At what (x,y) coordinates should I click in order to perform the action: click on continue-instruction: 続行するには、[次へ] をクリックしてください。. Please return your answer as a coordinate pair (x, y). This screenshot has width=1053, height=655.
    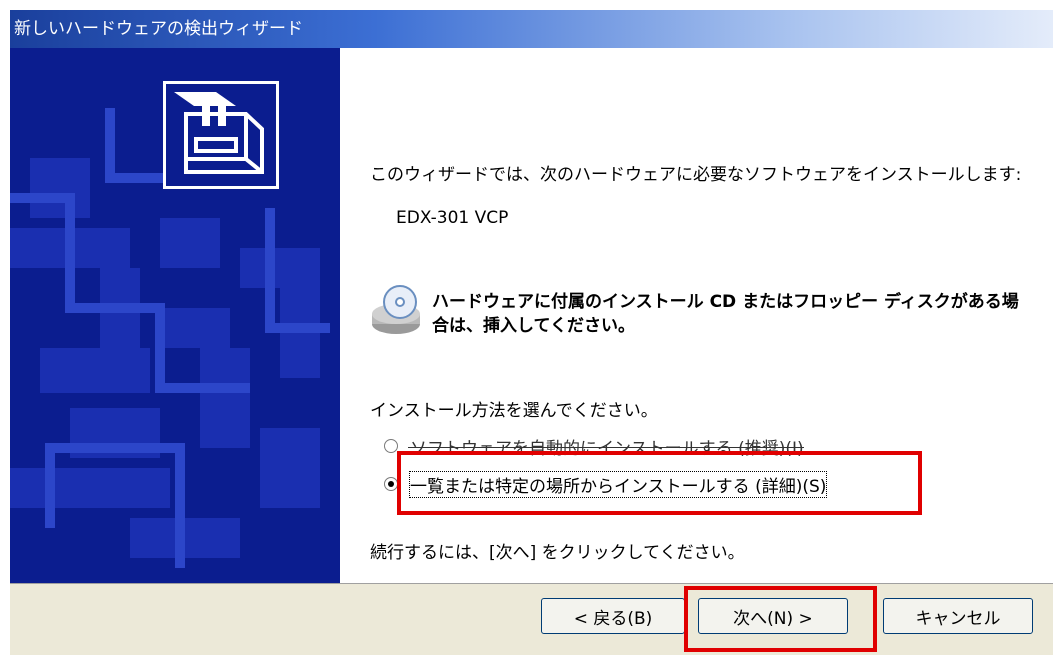
    Looking at the image, I should click on (557, 553).